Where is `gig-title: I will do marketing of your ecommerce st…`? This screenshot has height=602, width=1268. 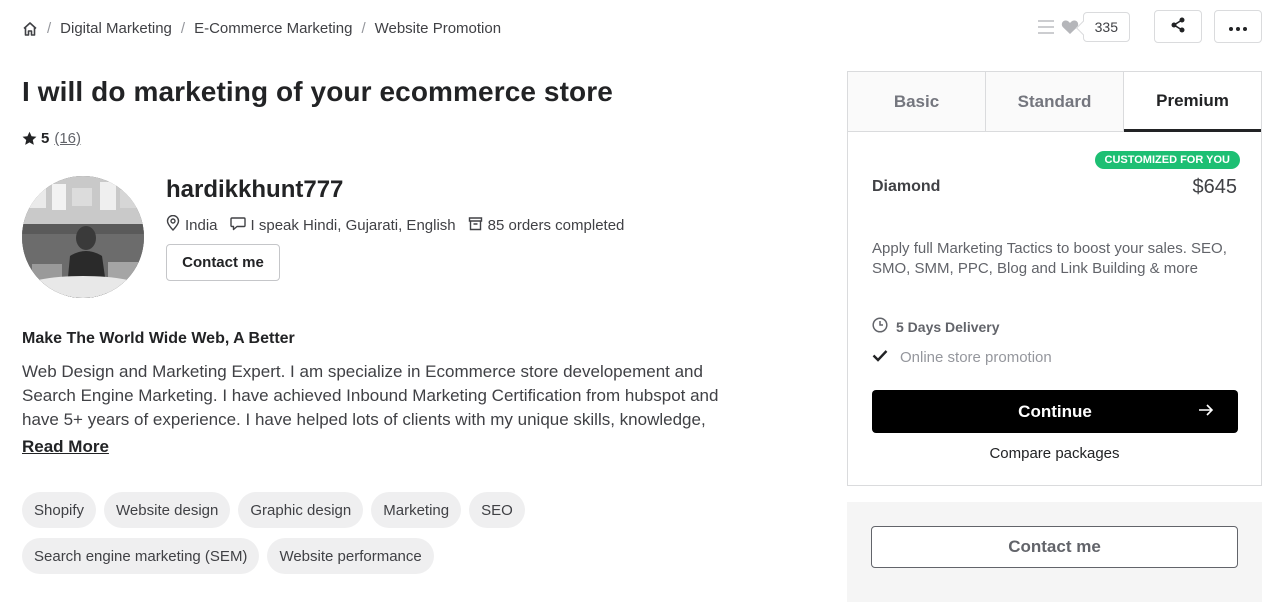 gig-title: I will do marketing of your ecommerce st… is located at coordinates (317, 91).